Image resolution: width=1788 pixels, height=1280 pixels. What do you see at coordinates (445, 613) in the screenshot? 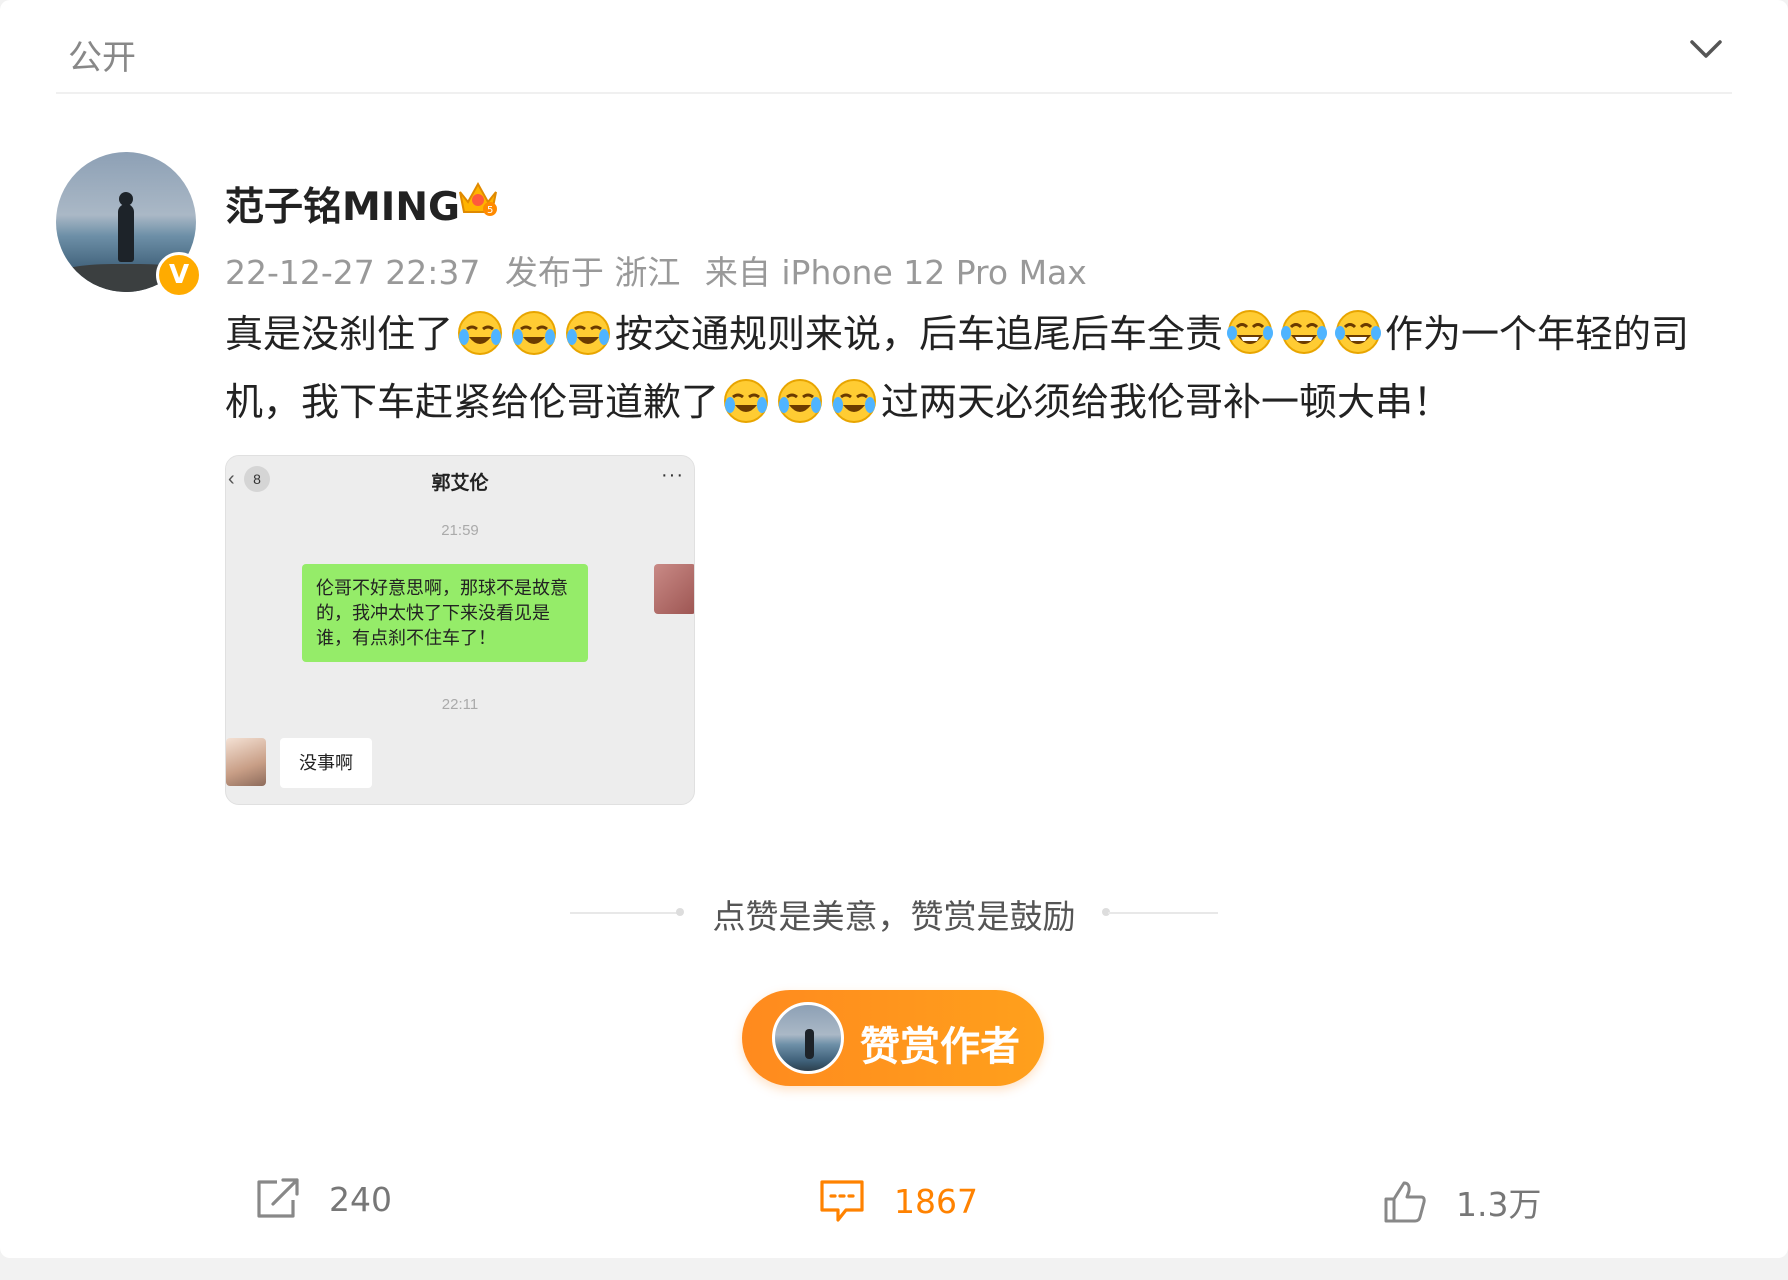
I see `chat-message-sent: 伦哥不好意思啊，那球不是故意的，我冲太快了下来没看见是谁，有点刹不住车了！` at bounding box center [445, 613].